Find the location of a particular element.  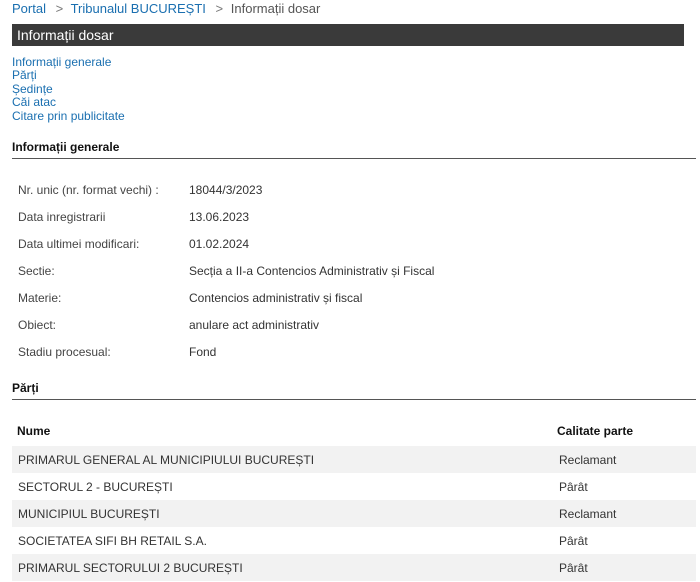

nav-link-parti: Părți is located at coordinates (68, 75).